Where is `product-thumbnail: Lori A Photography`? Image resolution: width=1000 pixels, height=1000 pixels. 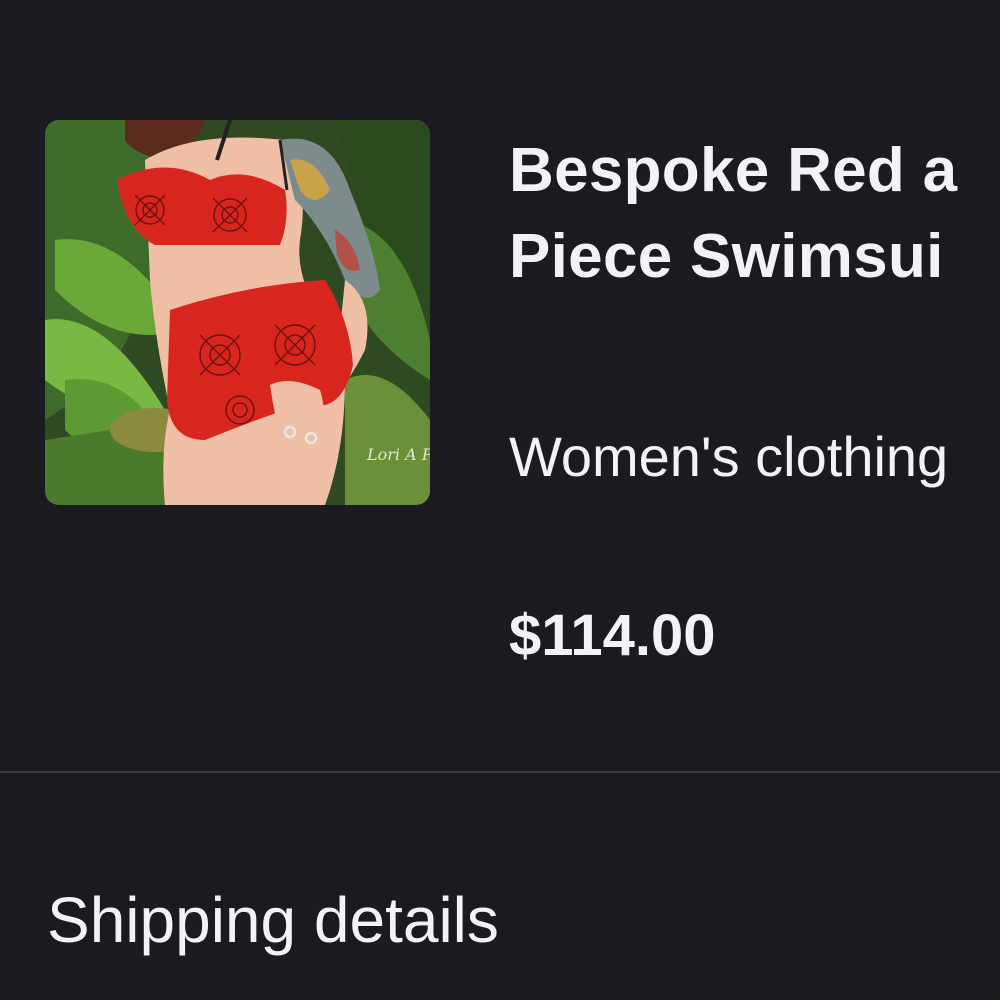
product-thumbnail: Lori A Photography is located at coordinates (237, 312).